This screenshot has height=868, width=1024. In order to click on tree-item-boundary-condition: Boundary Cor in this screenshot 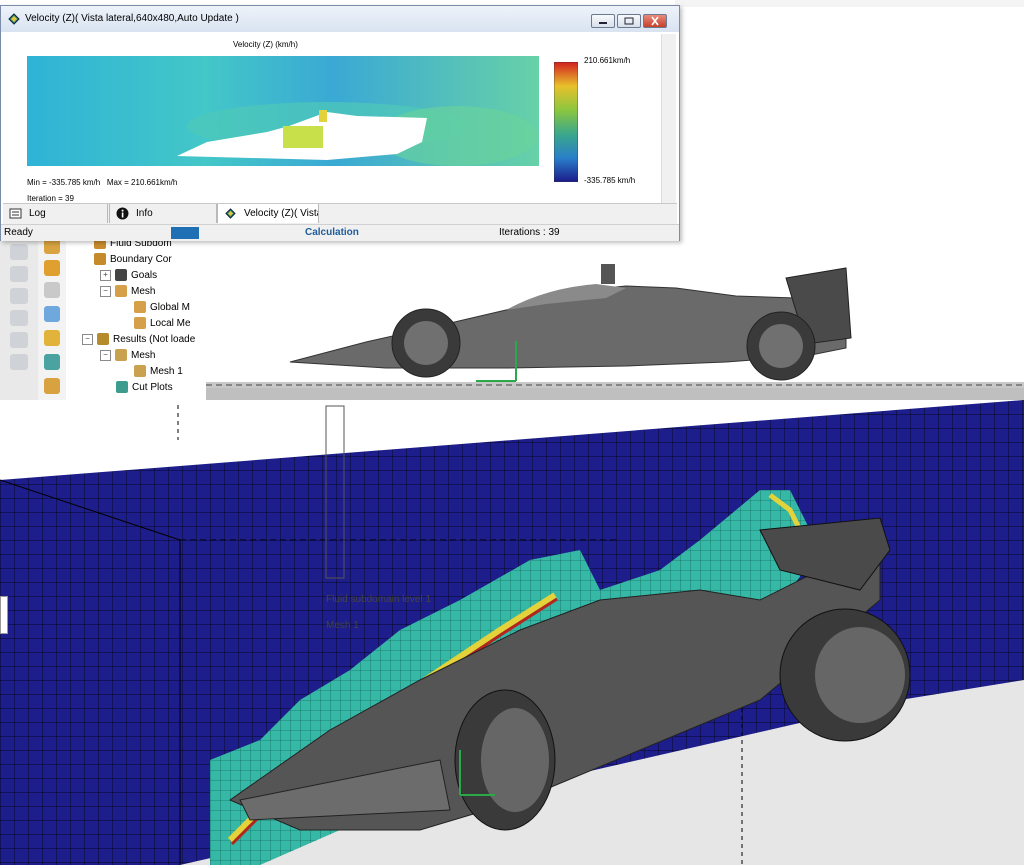, I will do `click(133, 260)`.